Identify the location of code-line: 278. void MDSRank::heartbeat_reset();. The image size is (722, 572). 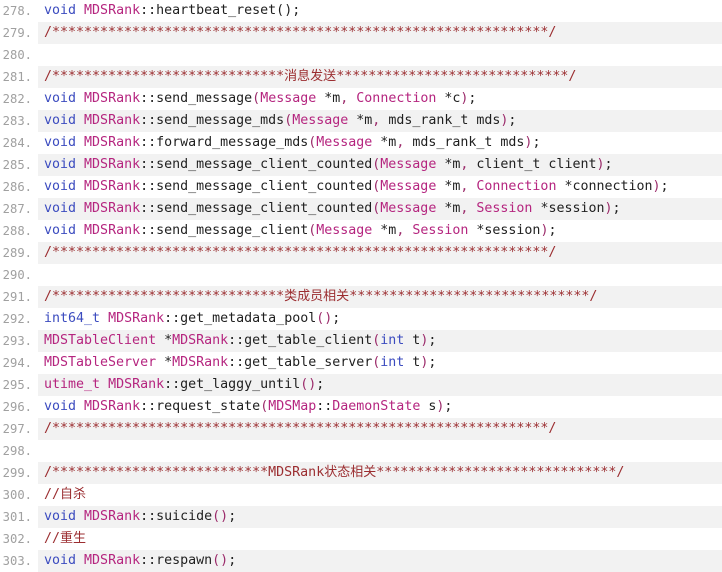
(361, 11).